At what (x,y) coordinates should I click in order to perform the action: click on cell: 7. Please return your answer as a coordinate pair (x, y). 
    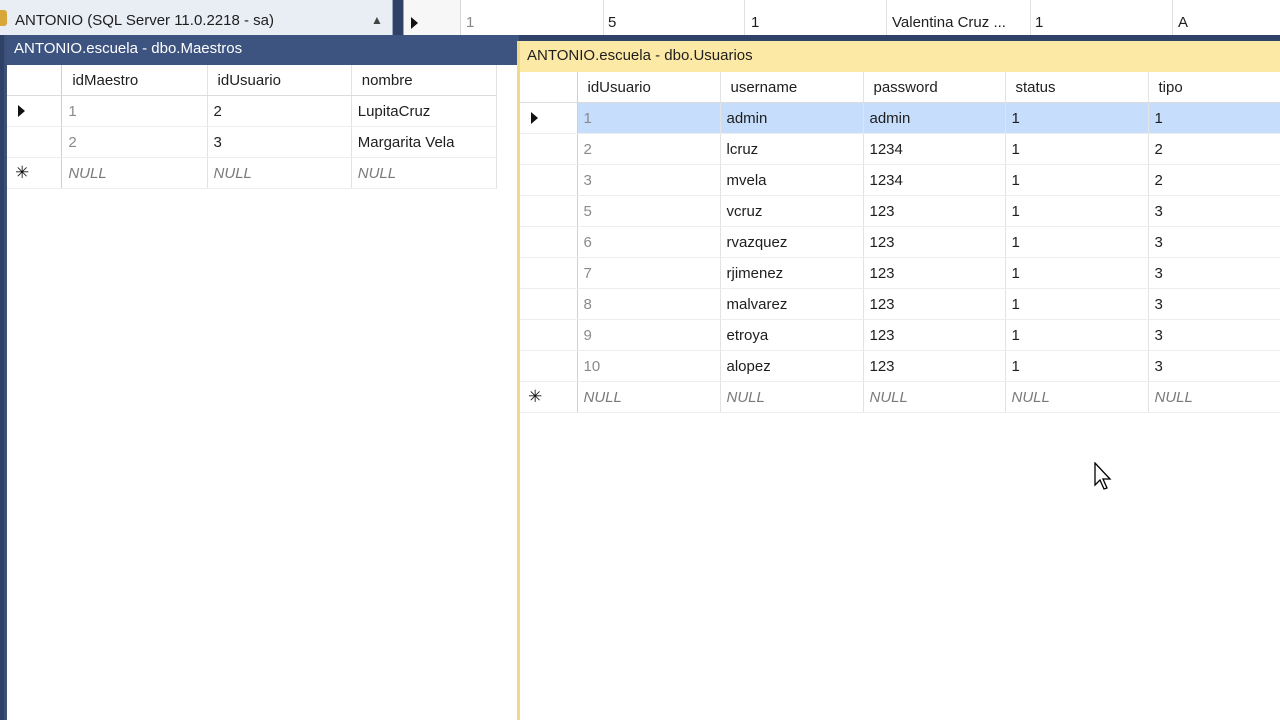
    Looking at the image, I should click on (649, 273).